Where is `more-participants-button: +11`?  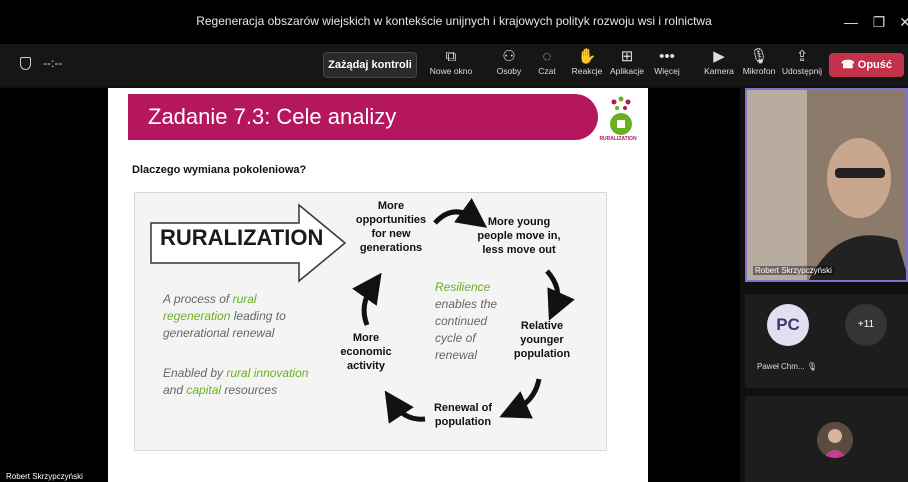 more-participants-button: +11 is located at coordinates (866, 325).